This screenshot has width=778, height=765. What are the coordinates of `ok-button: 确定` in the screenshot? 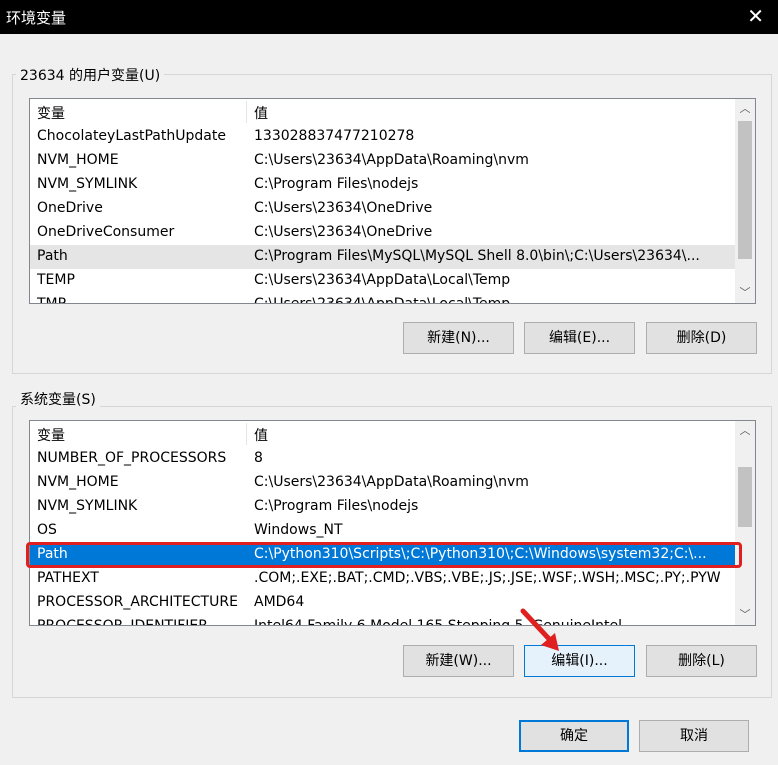 It's located at (574, 736).